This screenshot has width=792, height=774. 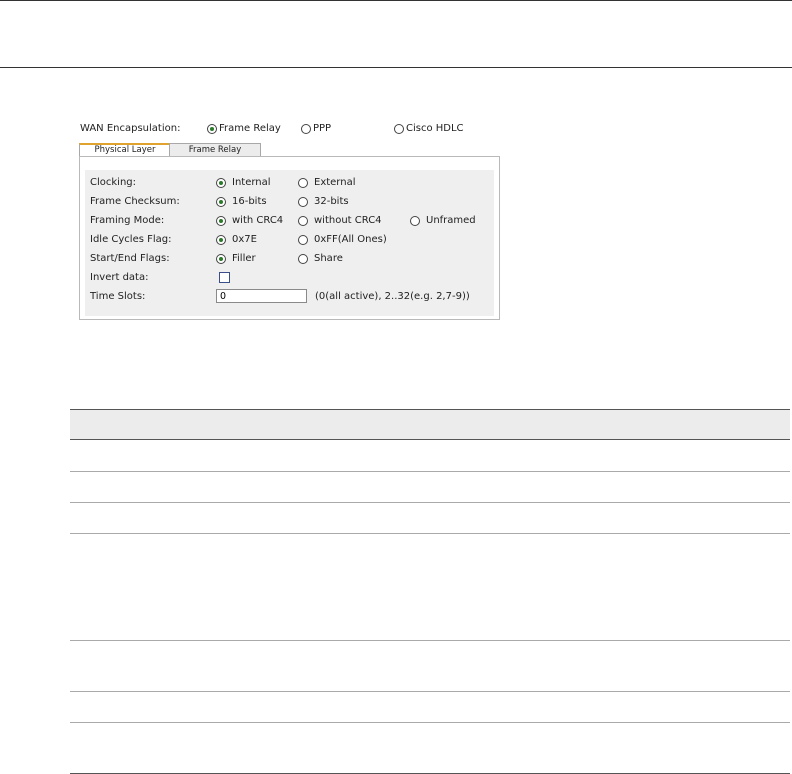 What do you see at coordinates (396, 67) in the screenshot?
I see `header-rule` at bounding box center [396, 67].